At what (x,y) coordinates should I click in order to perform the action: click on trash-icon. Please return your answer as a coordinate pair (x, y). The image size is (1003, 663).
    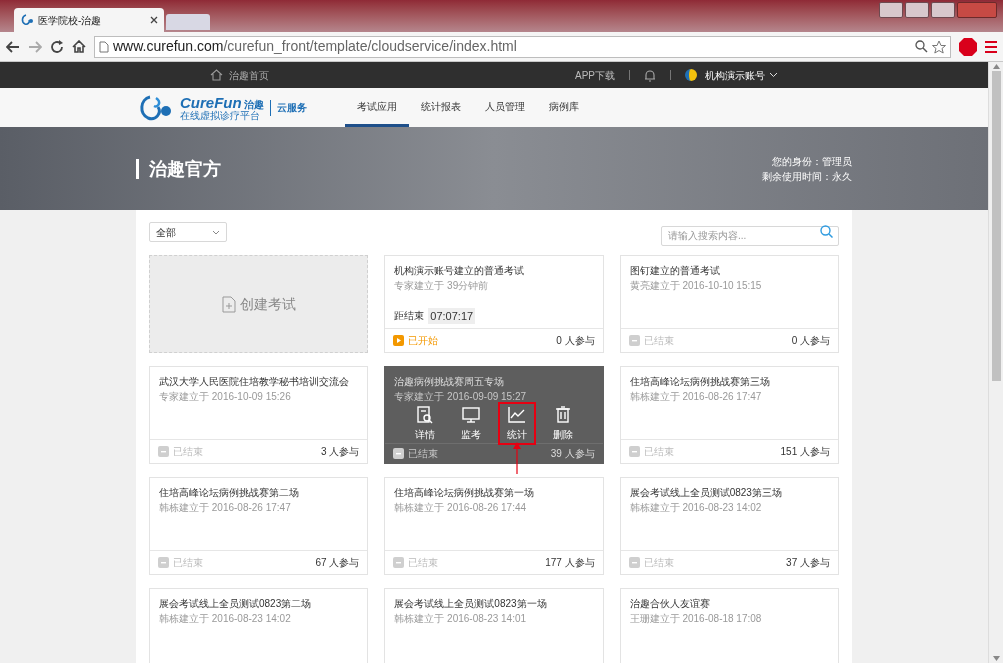
    Looking at the image, I should click on (563, 415).